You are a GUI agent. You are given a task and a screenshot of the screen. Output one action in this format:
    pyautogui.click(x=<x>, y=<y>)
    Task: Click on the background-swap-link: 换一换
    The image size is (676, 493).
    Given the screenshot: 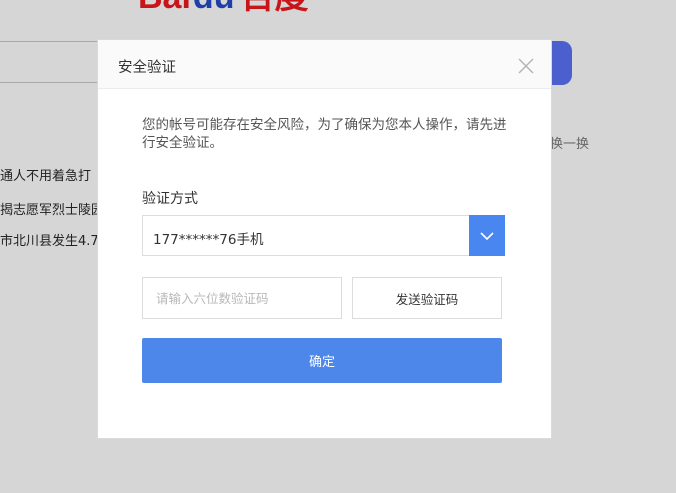 What is the action you would take?
    pyautogui.click(x=570, y=144)
    